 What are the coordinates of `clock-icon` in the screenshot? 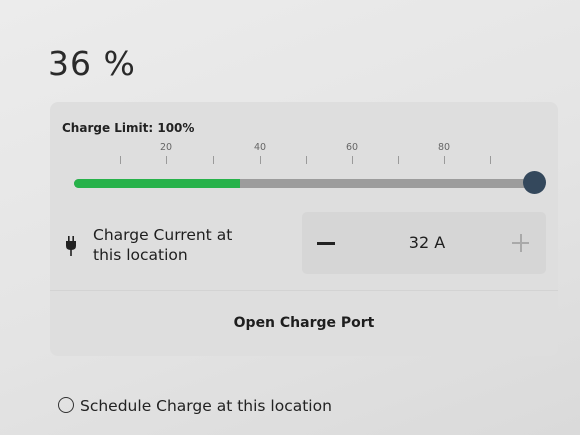 It's located at (66, 405).